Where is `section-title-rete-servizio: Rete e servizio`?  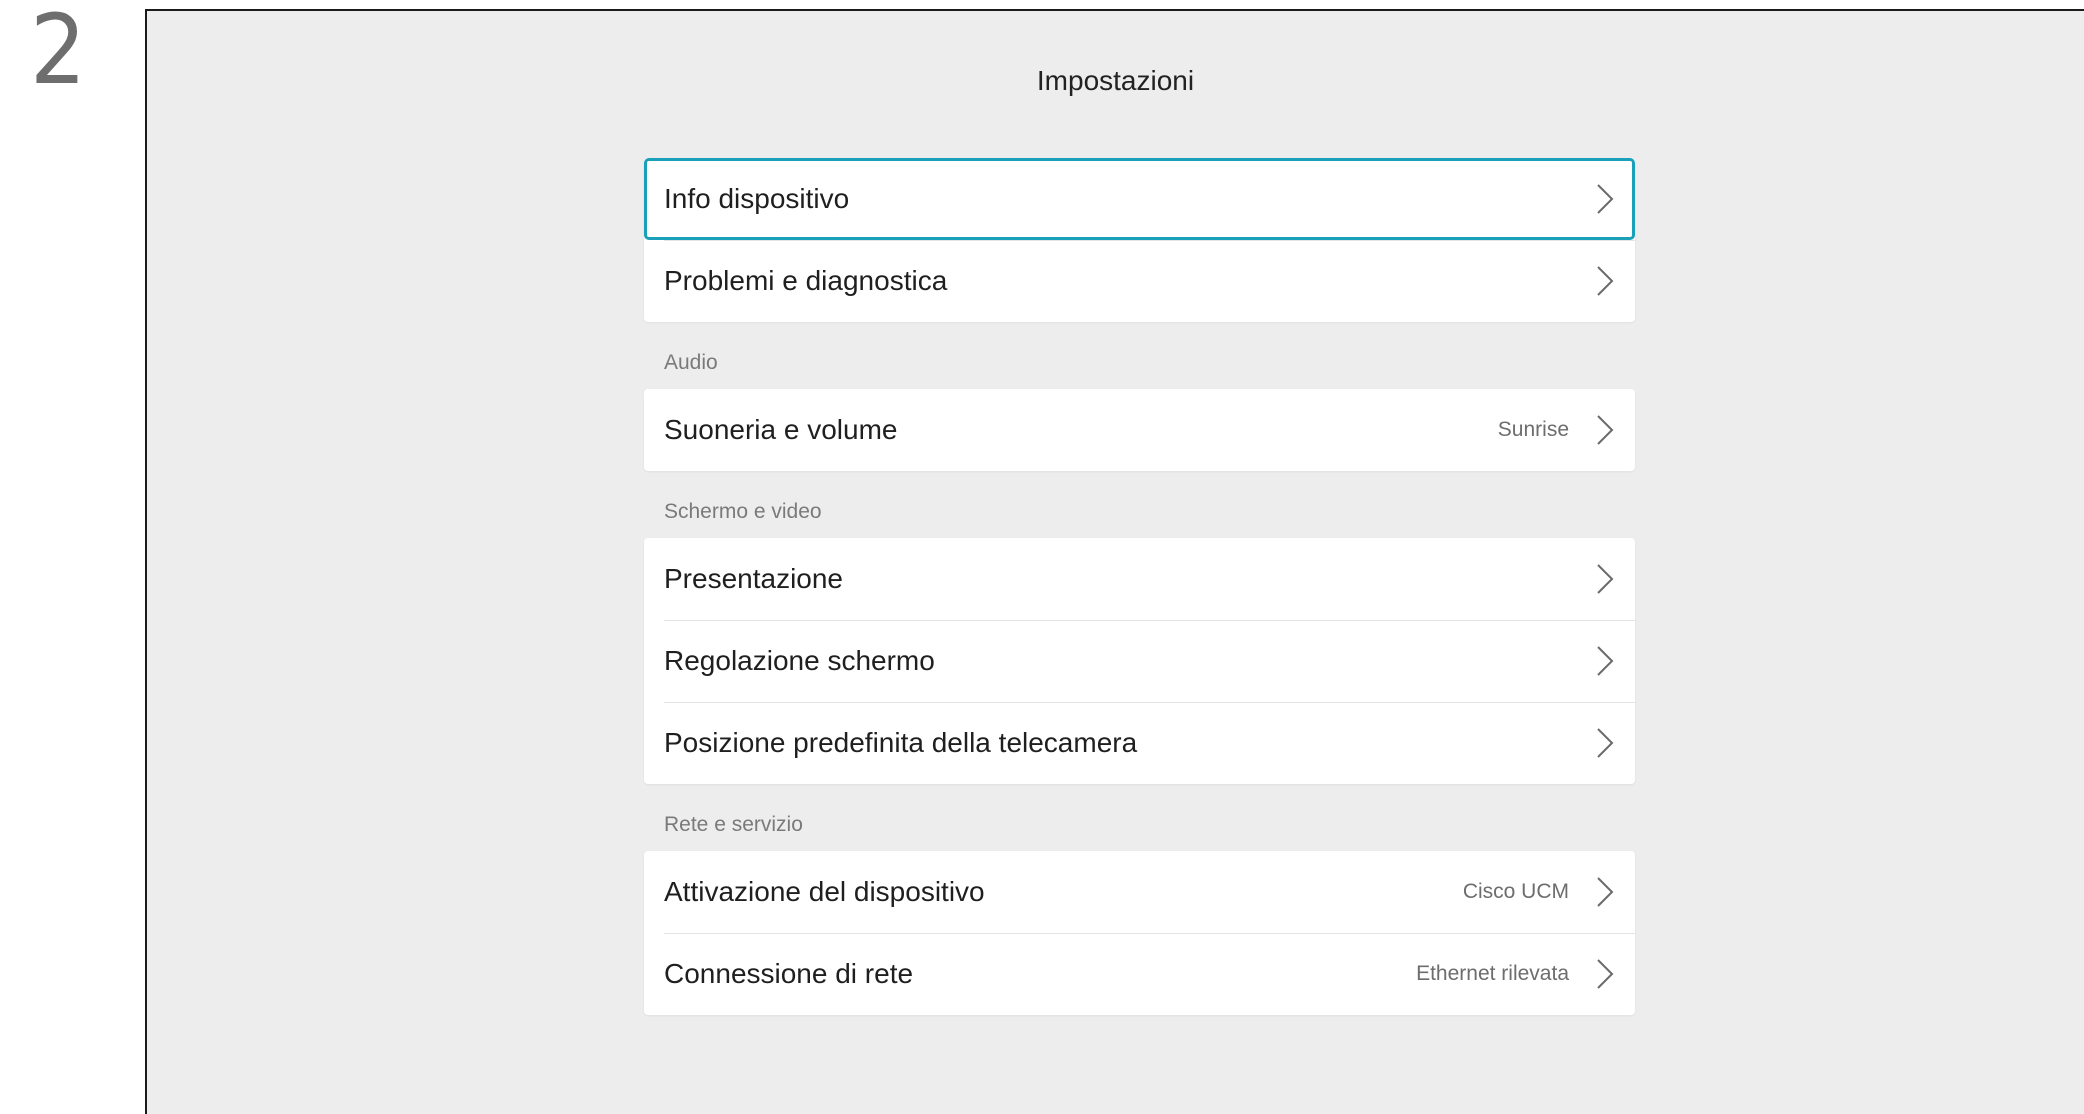
section-title-rete-servizio: Rete e servizio is located at coordinates (733, 824).